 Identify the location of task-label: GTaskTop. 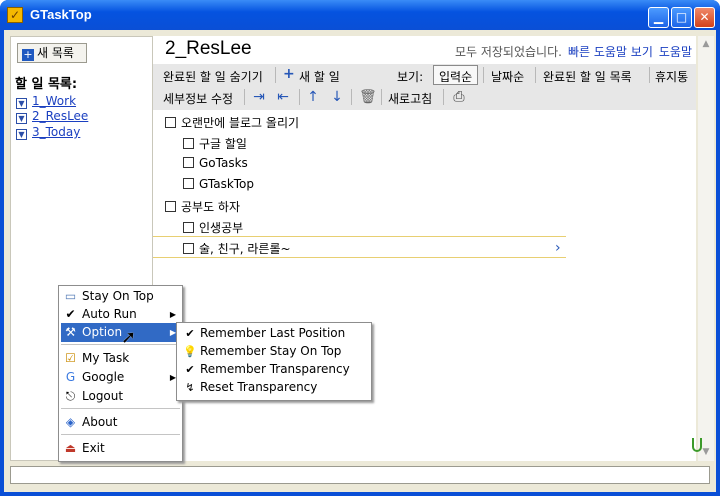
(227, 184).